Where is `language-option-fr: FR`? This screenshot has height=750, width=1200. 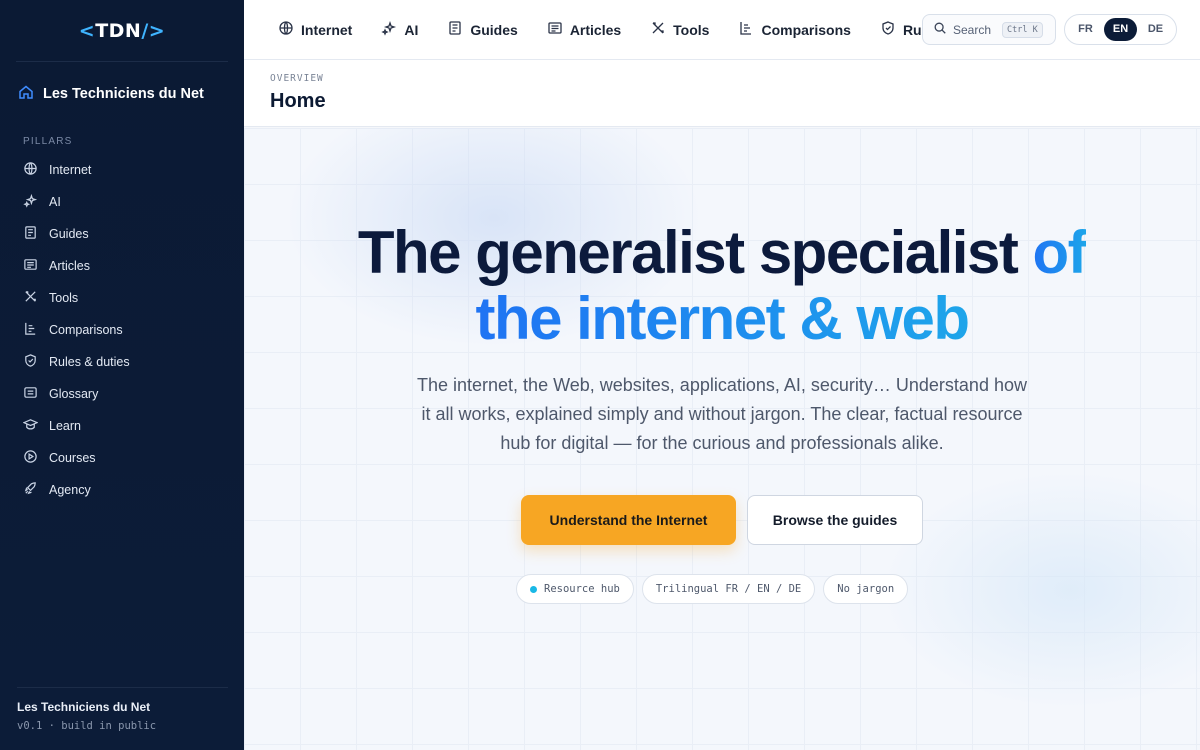
language-option-fr: FR is located at coordinates (1085, 29).